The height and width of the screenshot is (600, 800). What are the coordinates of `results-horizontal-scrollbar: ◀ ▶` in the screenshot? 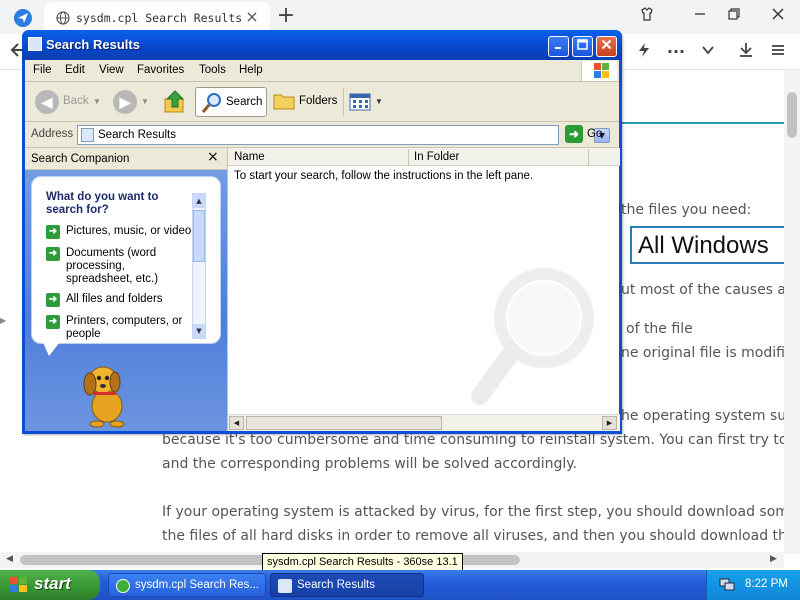 It's located at (424, 422).